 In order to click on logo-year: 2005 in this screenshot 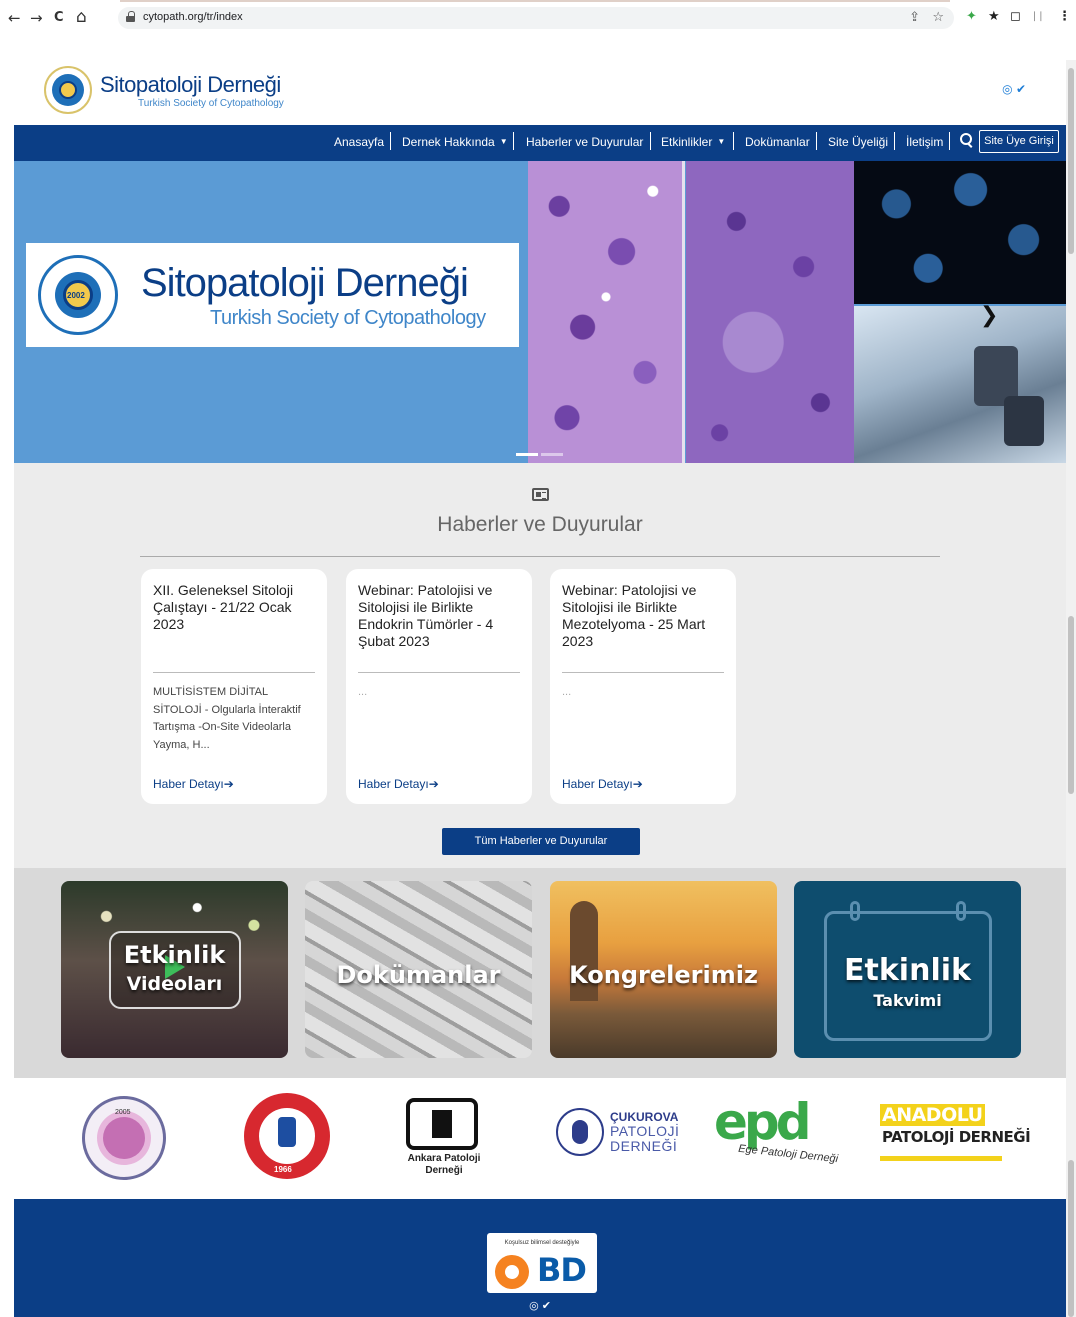, I will do `click(123, 1112)`.